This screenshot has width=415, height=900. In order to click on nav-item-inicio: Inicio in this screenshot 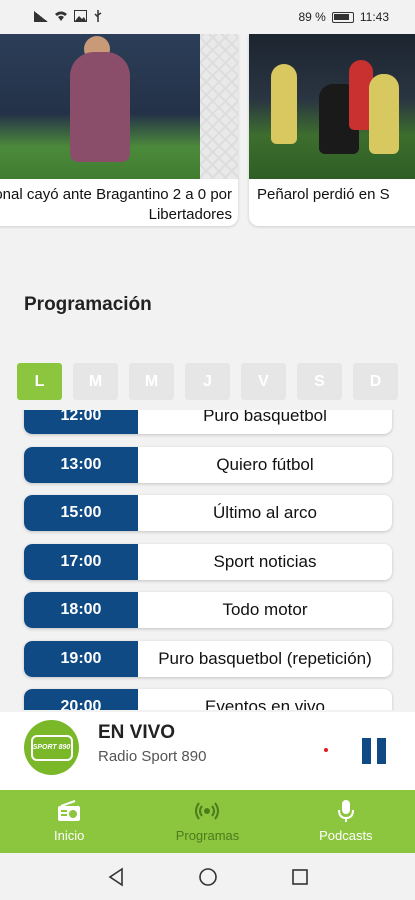, I will do `click(69, 821)`.